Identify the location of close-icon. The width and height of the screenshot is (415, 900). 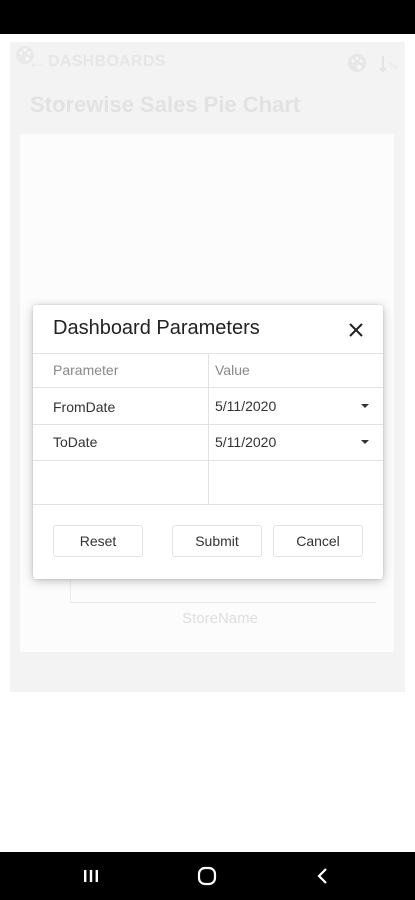
(356, 330).